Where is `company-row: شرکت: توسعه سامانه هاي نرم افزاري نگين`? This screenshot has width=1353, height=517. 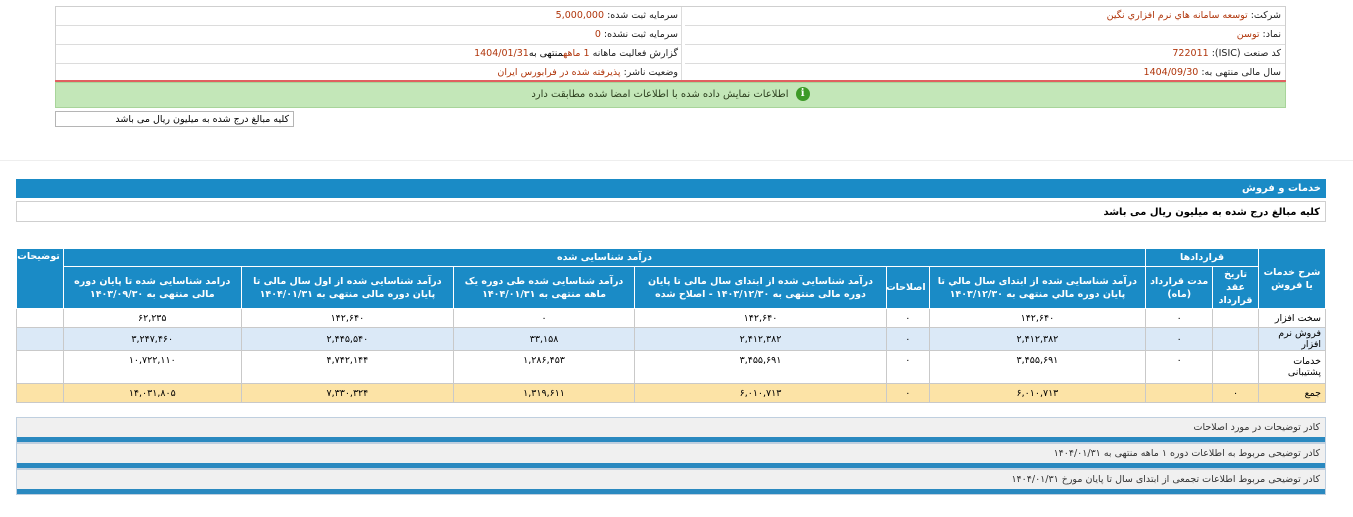
company-row: شرکت: توسعه سامانه هاي نرم افزاري نگين is located at coordinates (985, 16).